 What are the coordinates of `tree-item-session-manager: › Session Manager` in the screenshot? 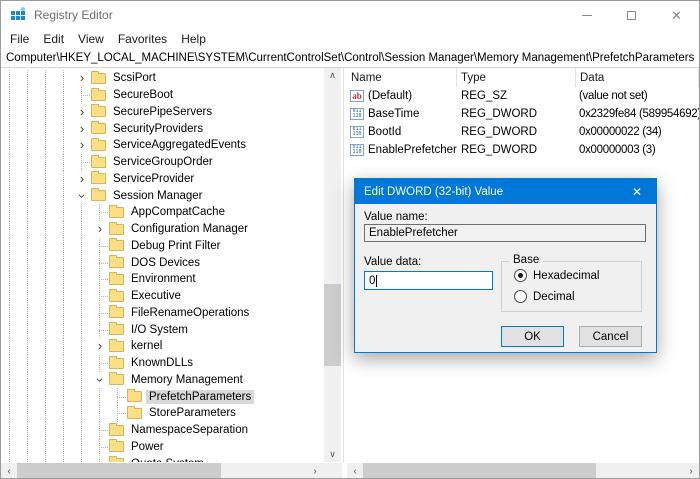 It's located at (162, 195).